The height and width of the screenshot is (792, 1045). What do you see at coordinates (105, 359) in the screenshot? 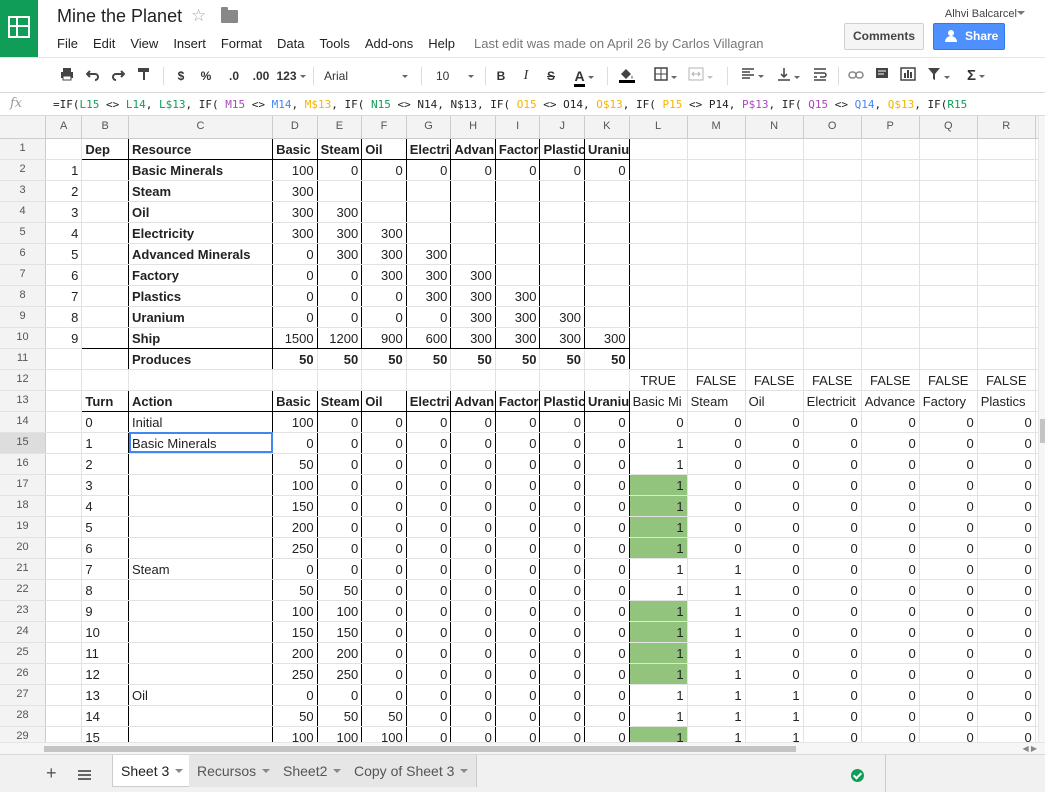
I see `cell-b11` at bounding box center [105, 359].